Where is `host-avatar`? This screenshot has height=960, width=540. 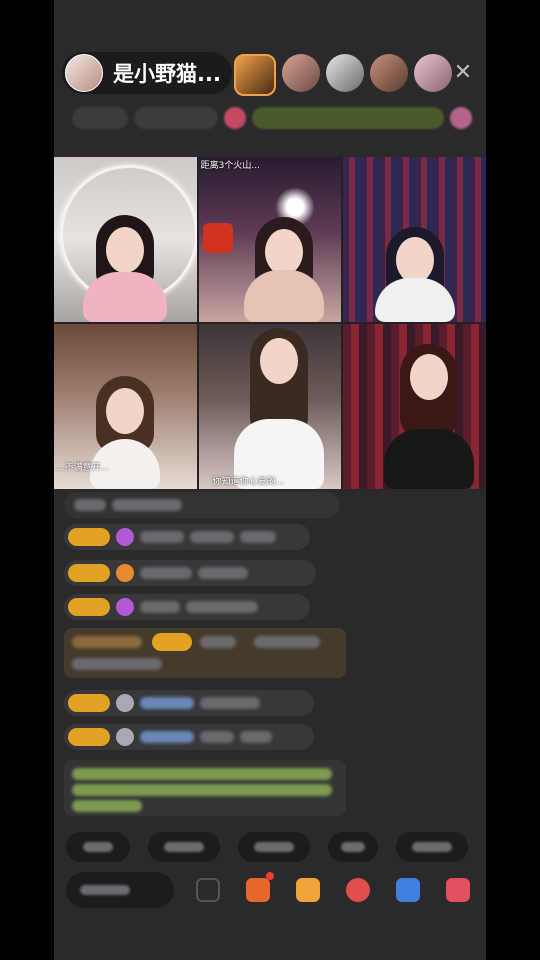
host-avatar is located at coordinates (84, 73).